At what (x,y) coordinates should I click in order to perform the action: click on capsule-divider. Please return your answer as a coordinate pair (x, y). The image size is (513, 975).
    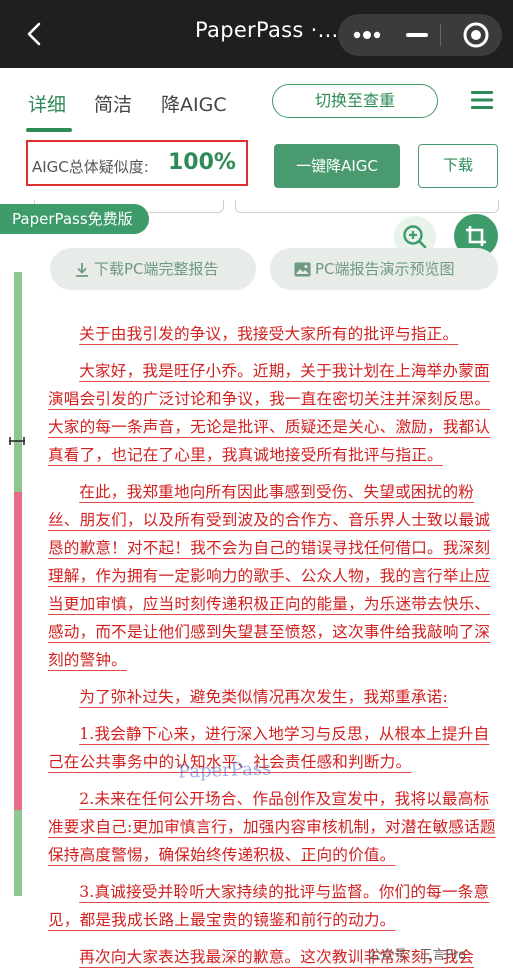
    Looking at the image, I should click on (440, 35).